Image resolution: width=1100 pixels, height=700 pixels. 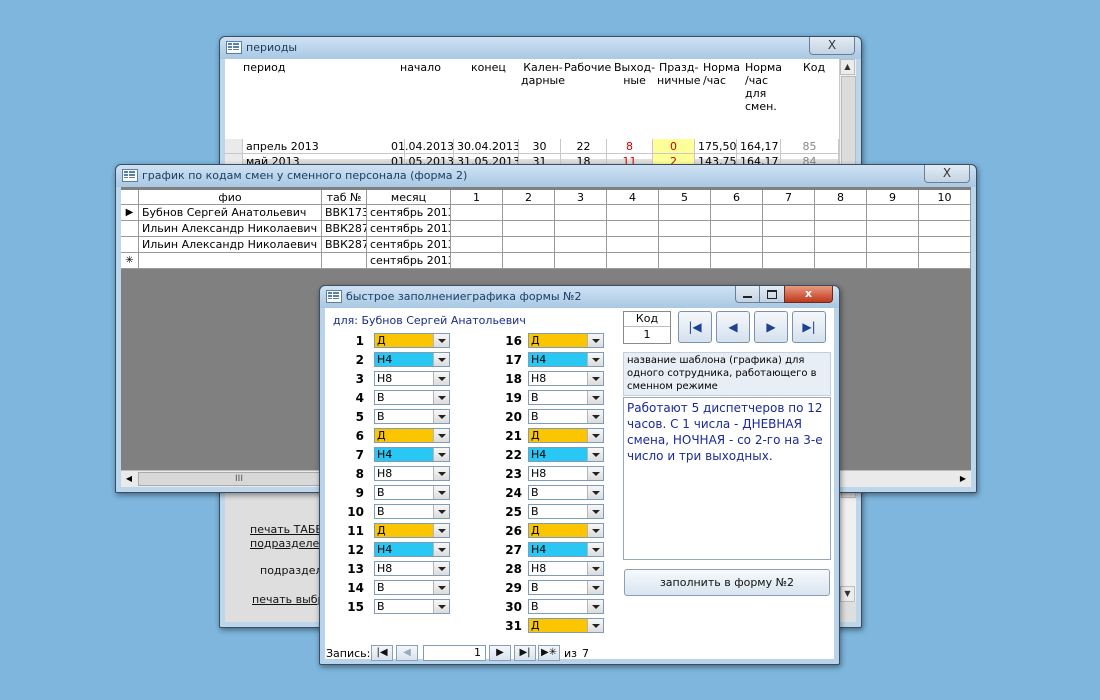 What do you see at coordinates (789, 197) in the screenshot?
I see `grid-header: 7` at bounding box center [789, 197].